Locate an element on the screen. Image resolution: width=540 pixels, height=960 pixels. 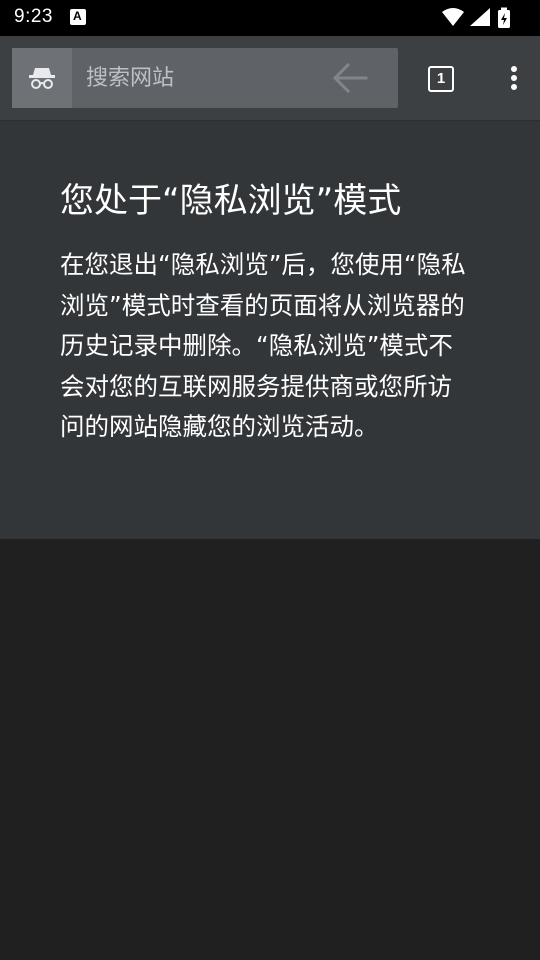
status-icons is located at coordinates (486, 18).